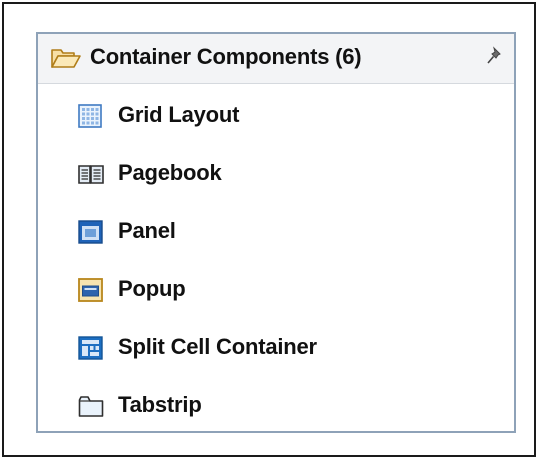  I want to click on palette-group-title: Container Components (6), so click(226, 56).